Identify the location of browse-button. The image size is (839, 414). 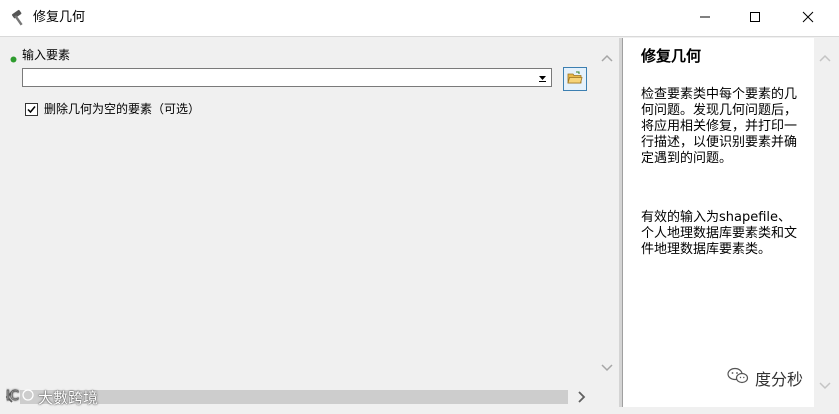
(575, 79).